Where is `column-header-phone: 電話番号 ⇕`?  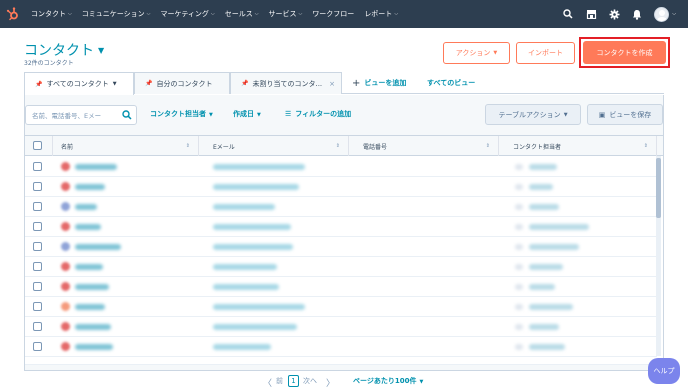
column-header-phone: 電話番号 ⇕ is located at coordinates (424, 146).